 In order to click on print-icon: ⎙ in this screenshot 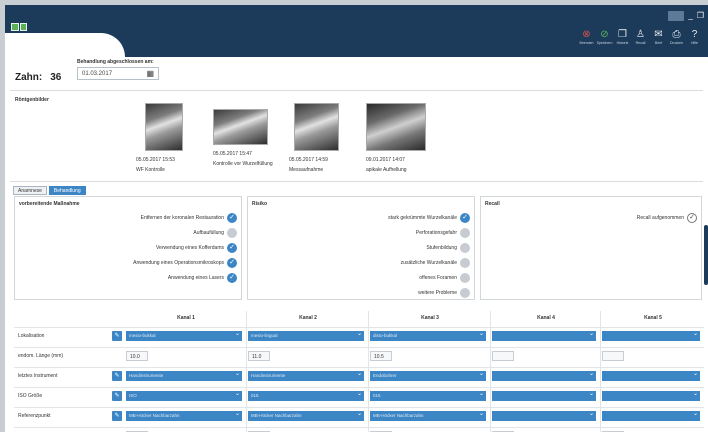, I will do `click(676, 34)`.